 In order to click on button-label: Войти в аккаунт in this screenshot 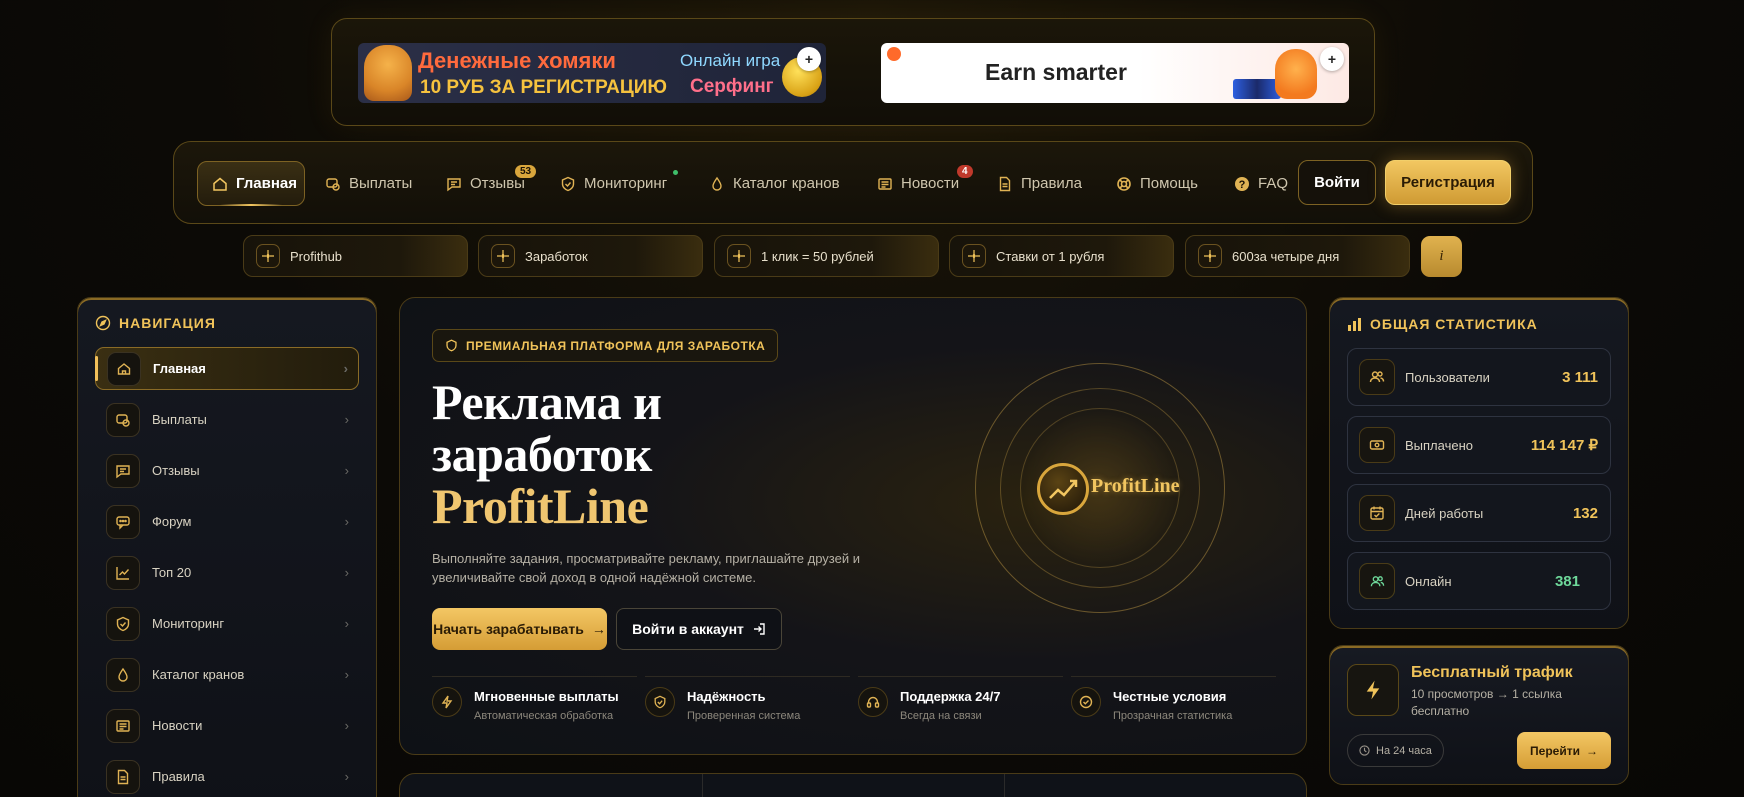, I will do `click(688, 629)`.